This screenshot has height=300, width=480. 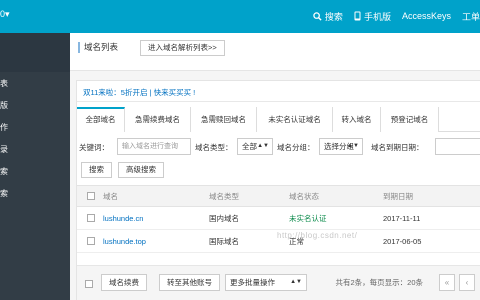 What do you see at coordinates (304, 196) in the screenshot?
I see `col-status: 域名状态` at bounding box center [304, 196].